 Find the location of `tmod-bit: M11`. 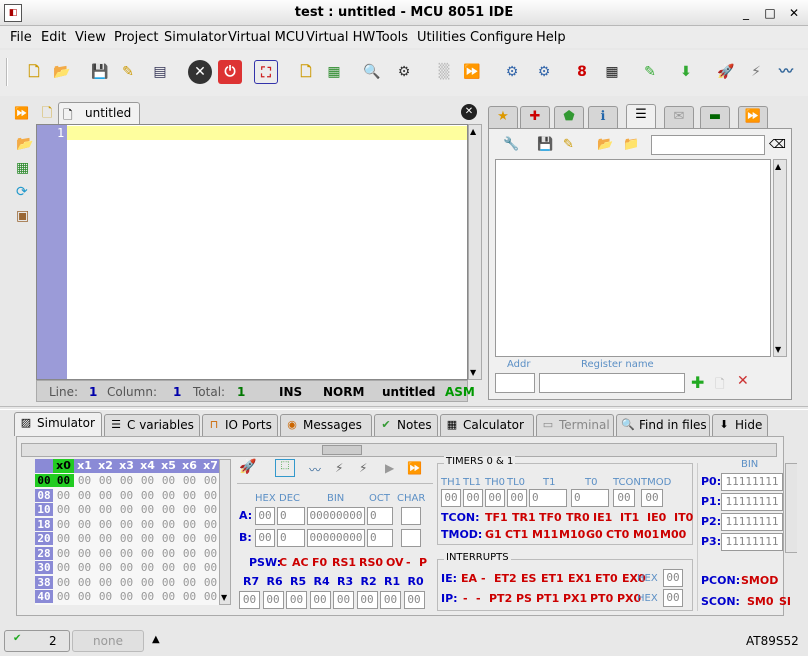

tmod-bit: M11 is located at coordinates (545, 534).